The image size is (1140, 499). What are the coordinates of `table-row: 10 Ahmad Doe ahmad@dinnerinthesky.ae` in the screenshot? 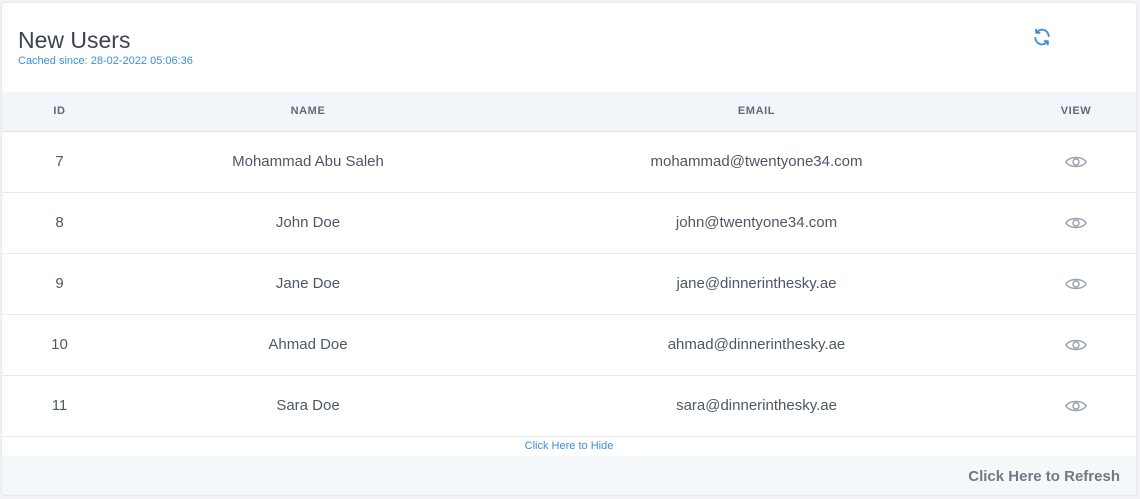 It's located at (569, 345).